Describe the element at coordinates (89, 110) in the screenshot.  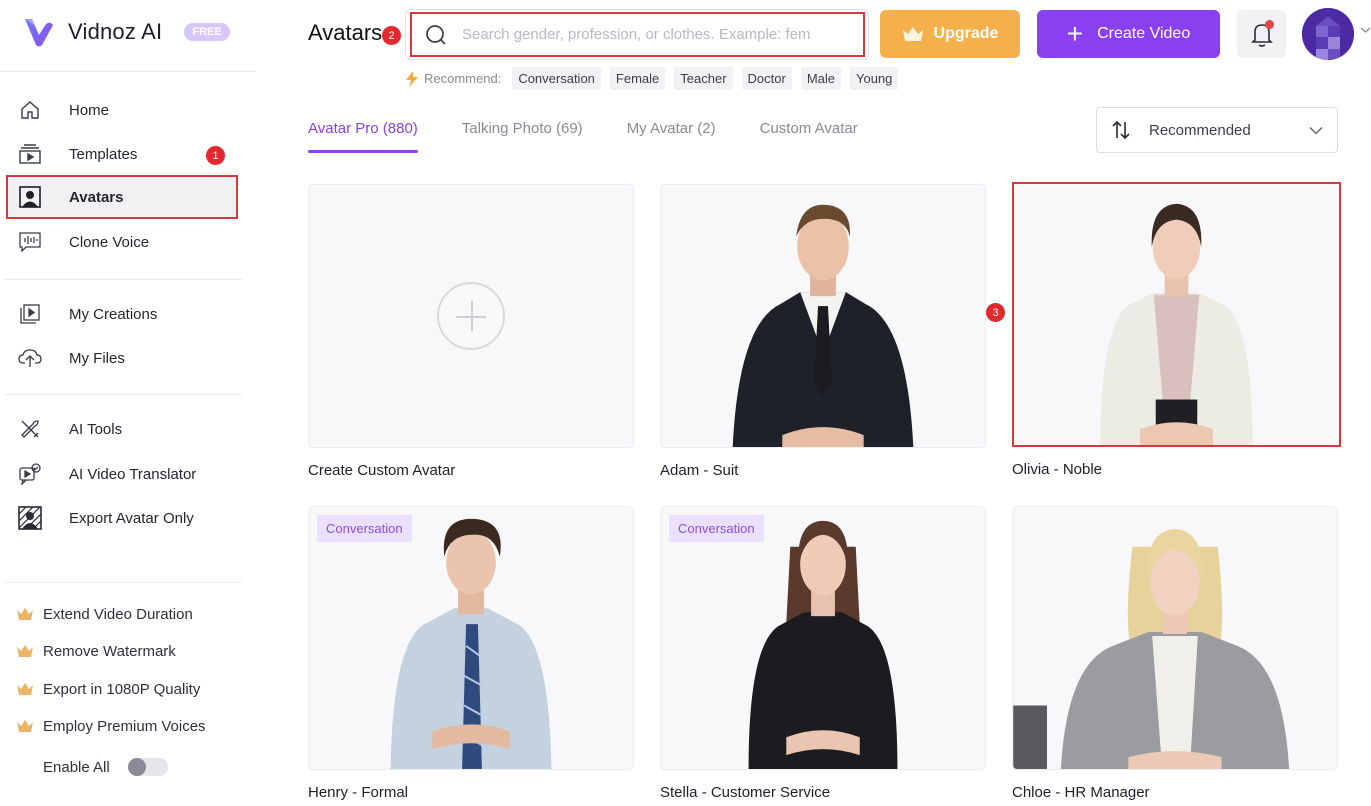
I see `sidebar-item-label: Home` at that location.